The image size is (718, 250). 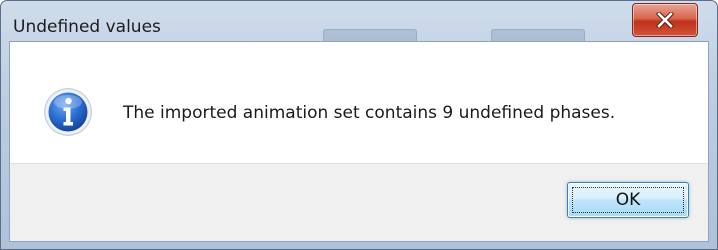 I want to click on ok-button-label: OK, so click(x=628, y=200).